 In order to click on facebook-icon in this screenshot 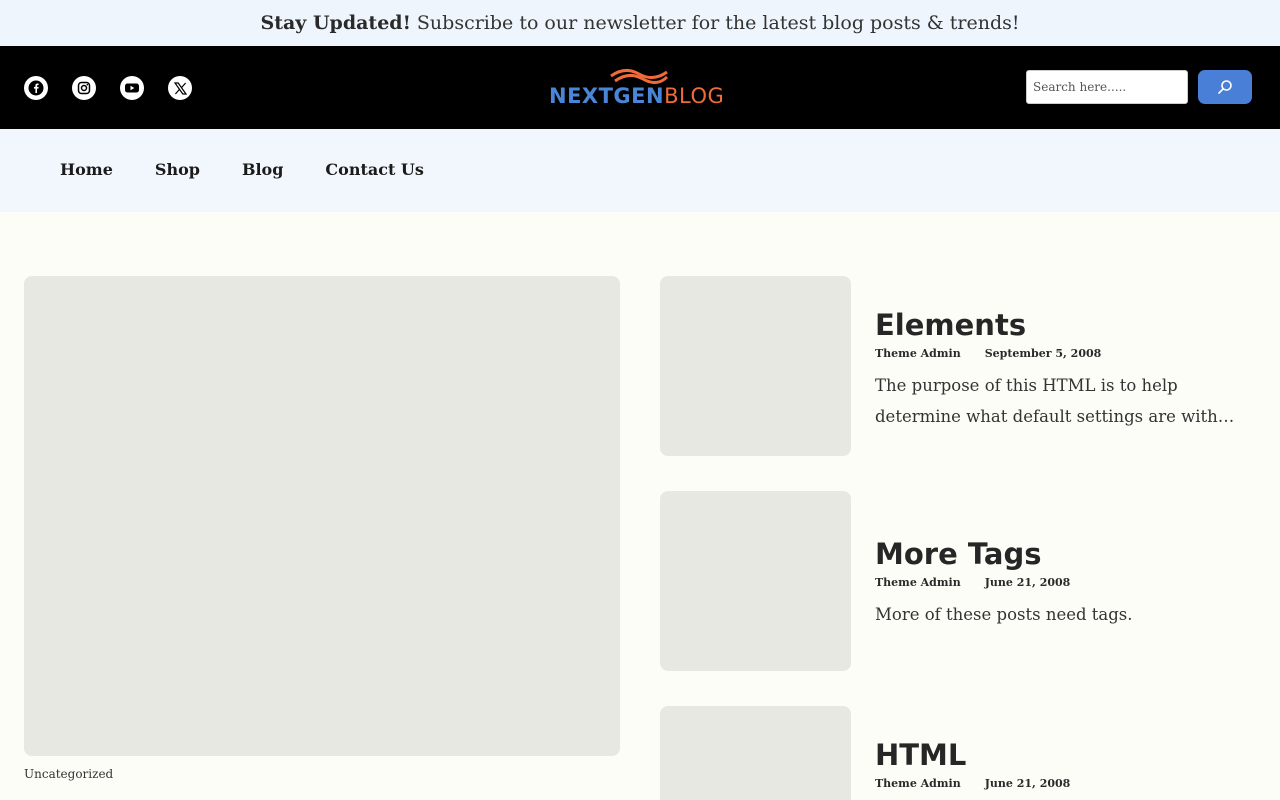, I will do `click(36, 88)`.